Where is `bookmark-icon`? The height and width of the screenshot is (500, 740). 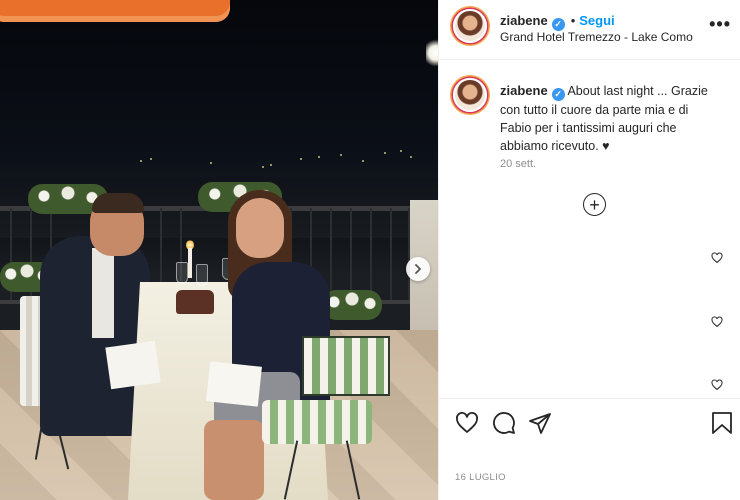 bookmark-icon is located at coordinates (722, 423).